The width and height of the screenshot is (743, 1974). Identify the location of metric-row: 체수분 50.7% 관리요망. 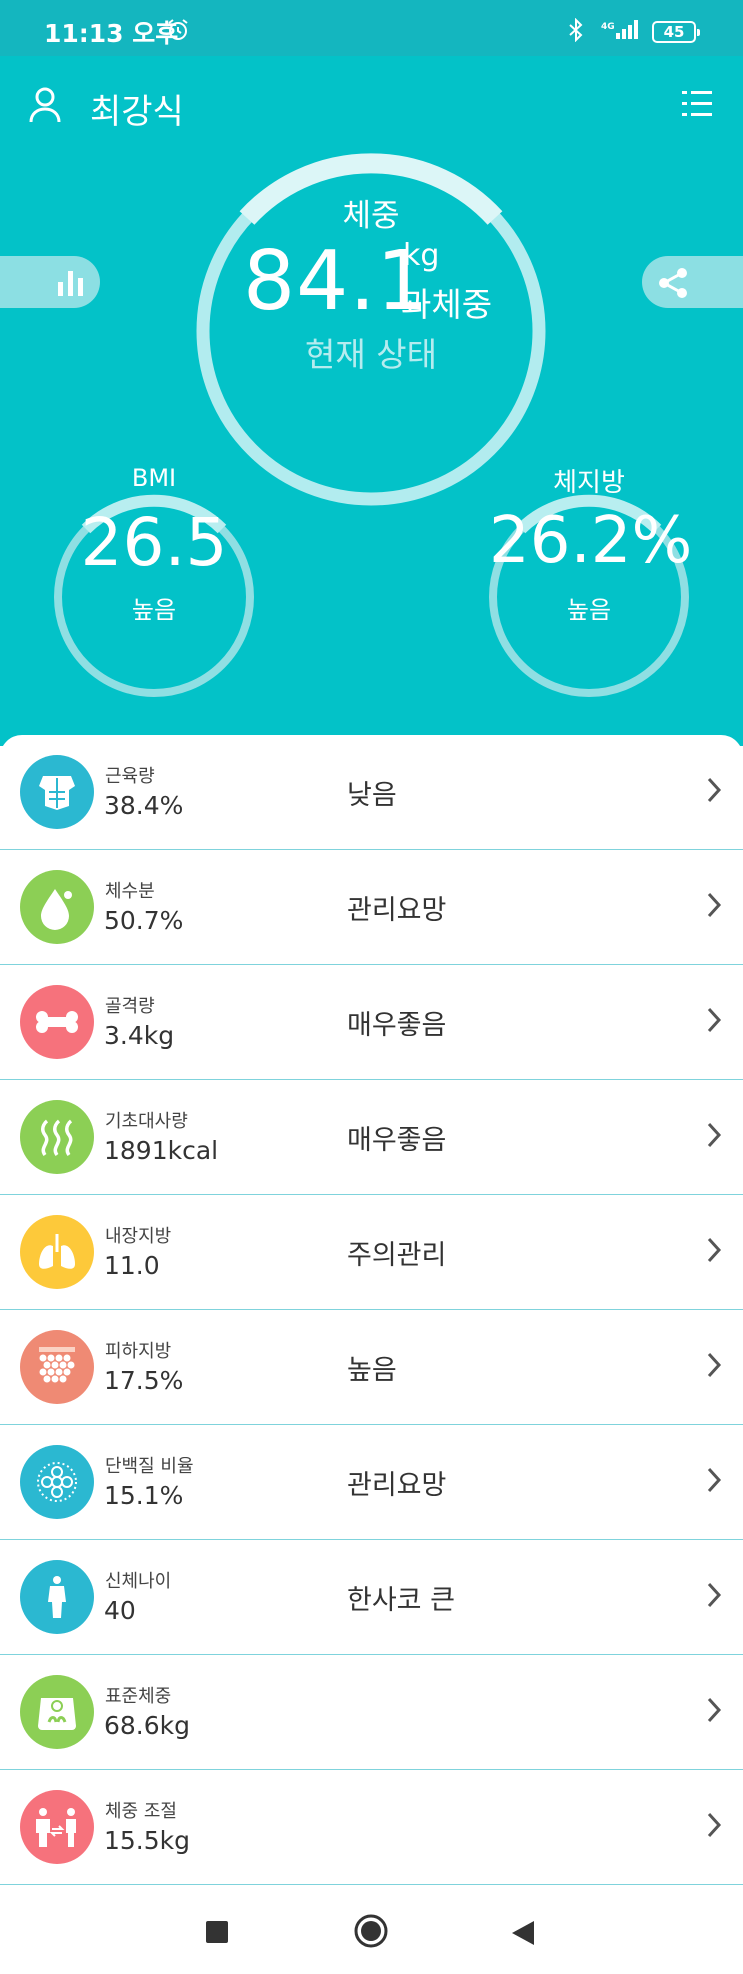
(371, 907).